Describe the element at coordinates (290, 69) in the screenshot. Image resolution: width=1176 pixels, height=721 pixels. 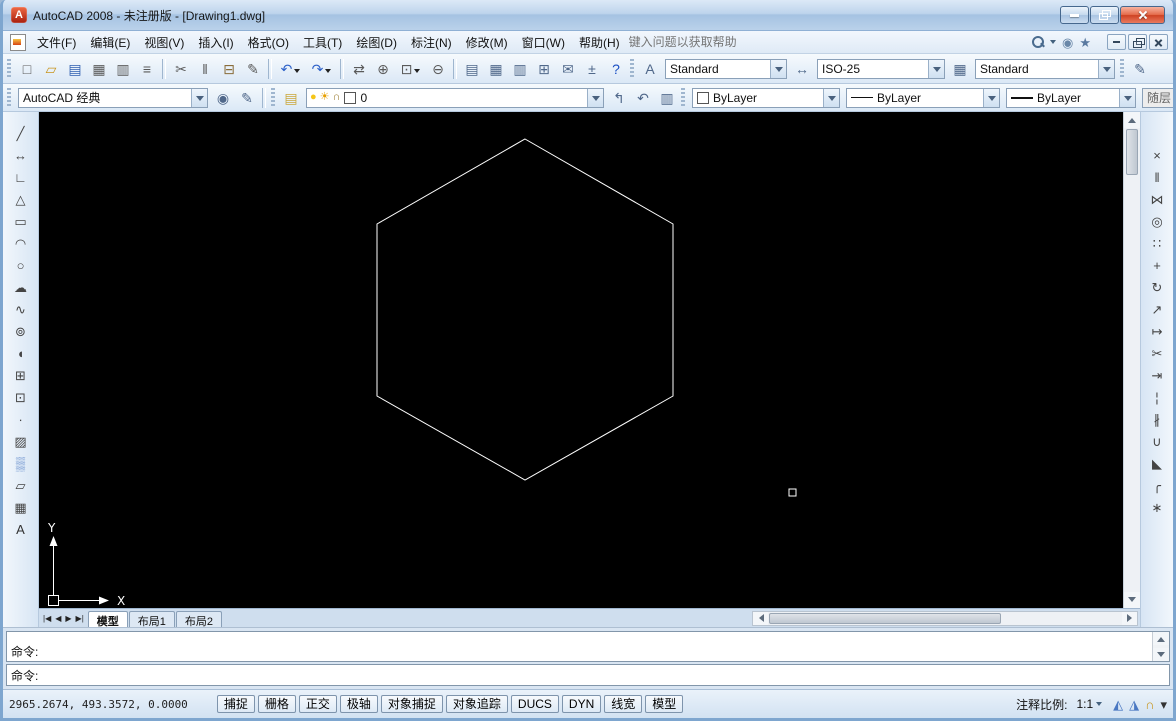
I see `undo-button: ↶` at that location.